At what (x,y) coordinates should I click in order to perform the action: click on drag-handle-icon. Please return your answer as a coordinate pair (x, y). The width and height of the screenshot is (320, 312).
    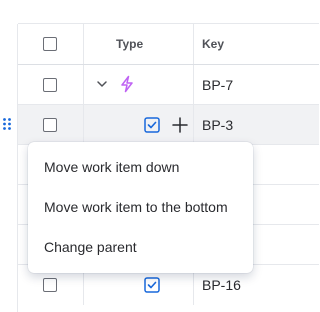
    Looking at the image, I should click on (7, 124).